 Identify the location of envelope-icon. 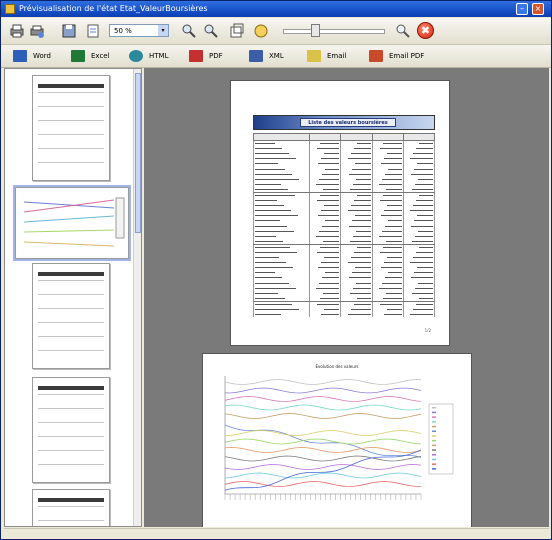
(314, 56).